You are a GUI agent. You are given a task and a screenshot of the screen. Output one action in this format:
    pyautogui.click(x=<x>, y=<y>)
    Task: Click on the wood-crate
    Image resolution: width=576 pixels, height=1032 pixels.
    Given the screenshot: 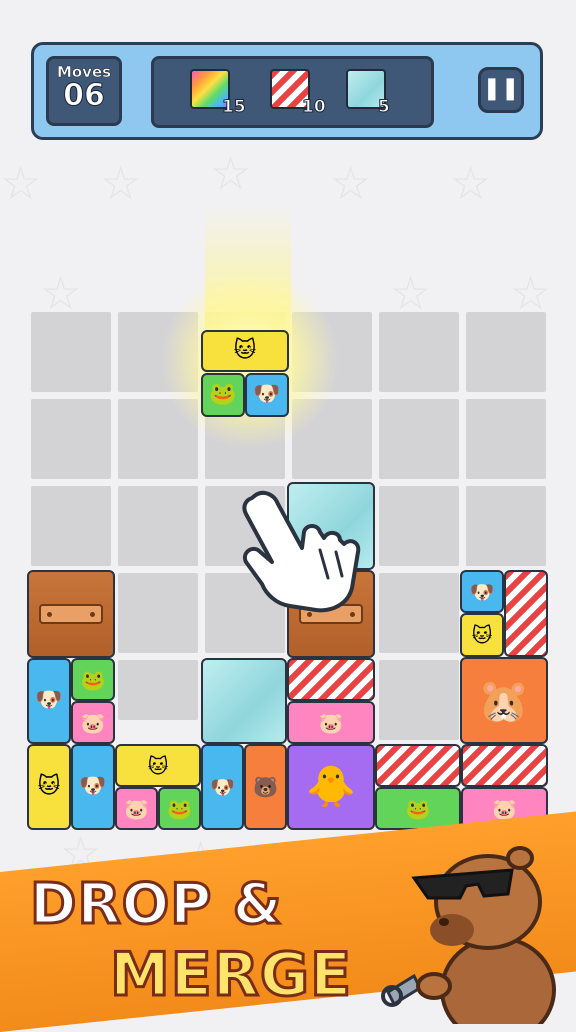 What is the action you would take?
    pyautogui.click(x=71, y=614)
    